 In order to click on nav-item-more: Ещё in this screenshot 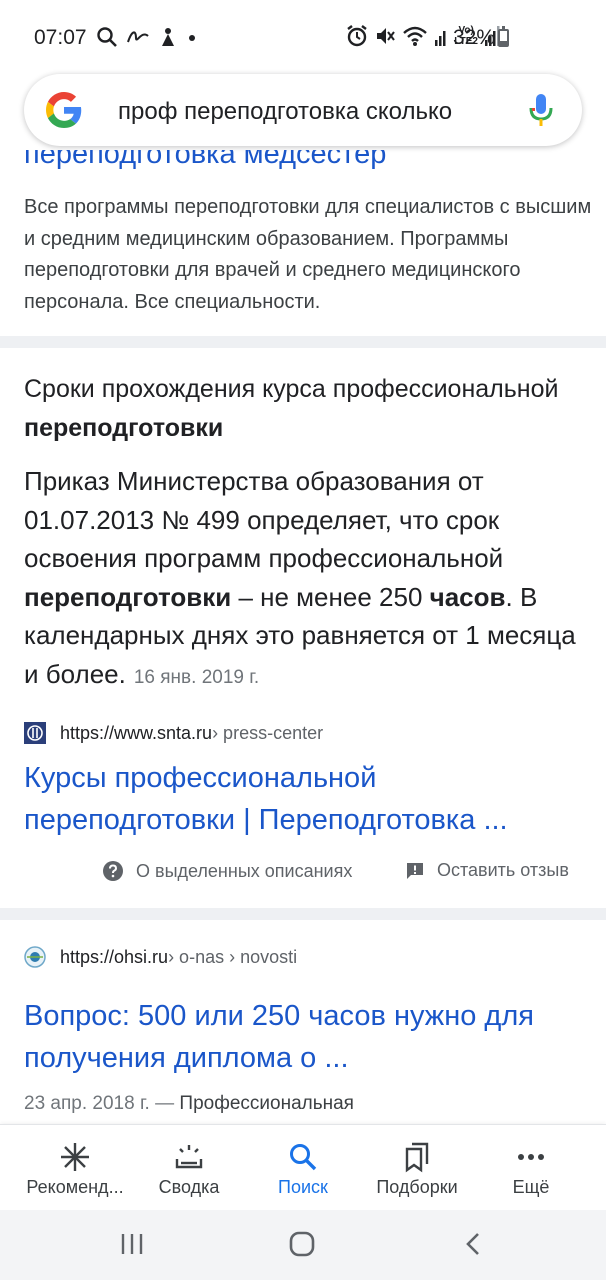, I will do `click(531, 1168)`.